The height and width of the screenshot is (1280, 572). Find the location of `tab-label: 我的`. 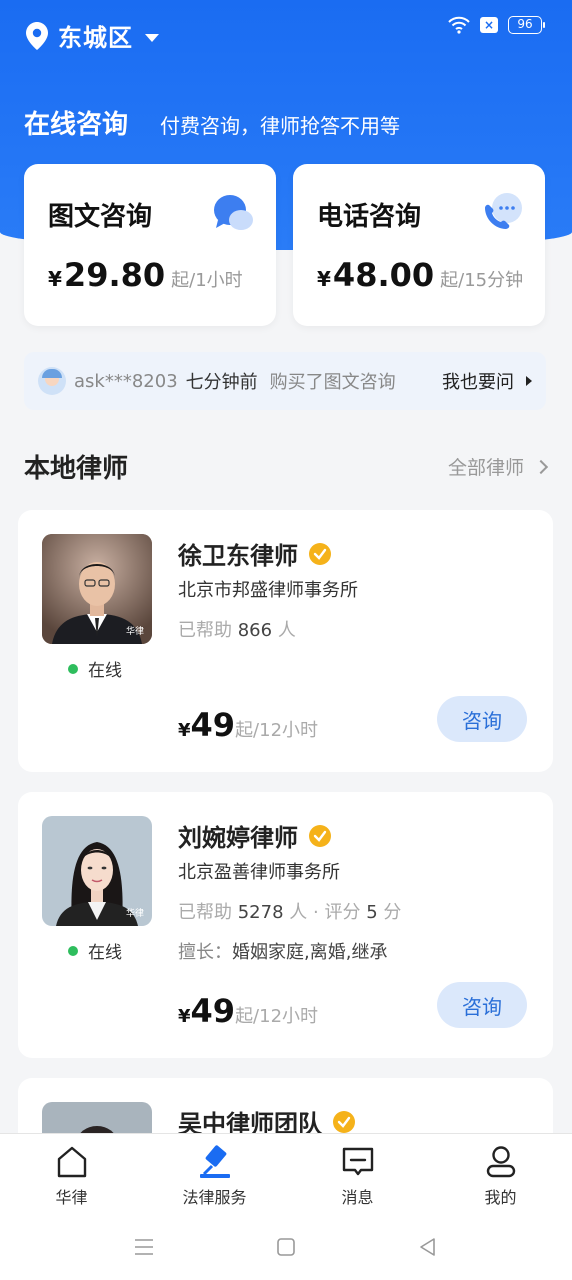

tab-label: 我的 is located at coordinates (500, 1197).